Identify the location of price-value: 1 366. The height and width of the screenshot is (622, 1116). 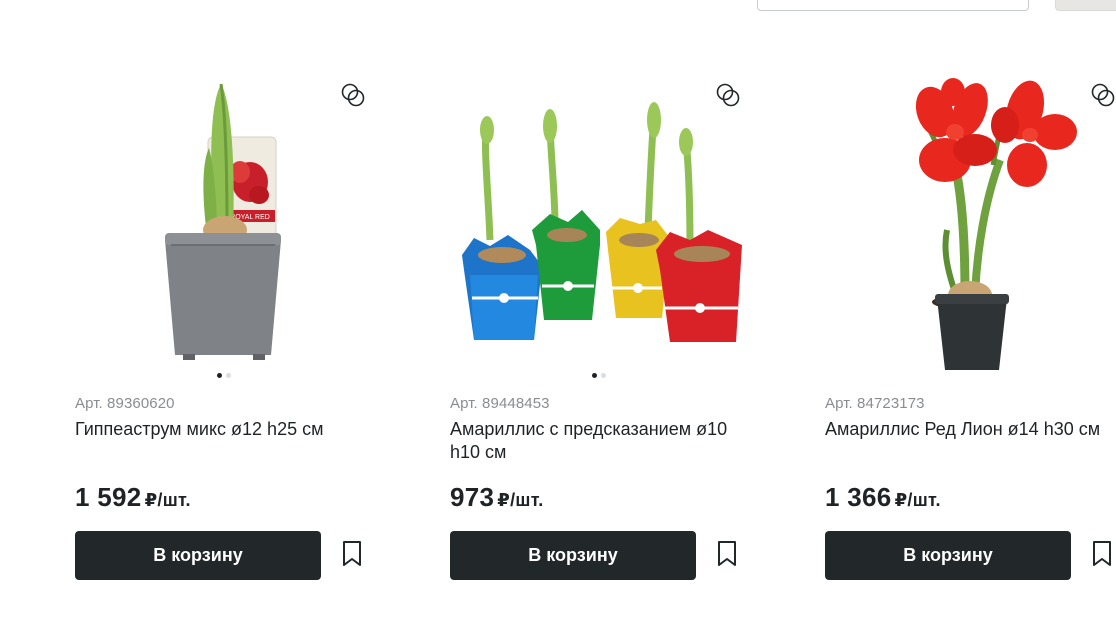
(858, 497).